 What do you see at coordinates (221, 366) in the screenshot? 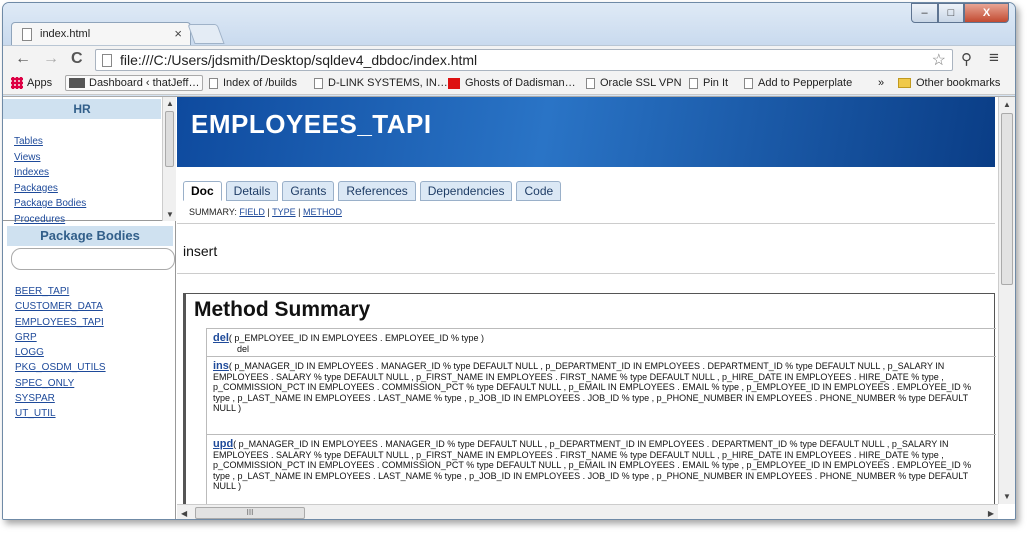
I see `method-link-ins: ins` at bounding box center [221, 366].